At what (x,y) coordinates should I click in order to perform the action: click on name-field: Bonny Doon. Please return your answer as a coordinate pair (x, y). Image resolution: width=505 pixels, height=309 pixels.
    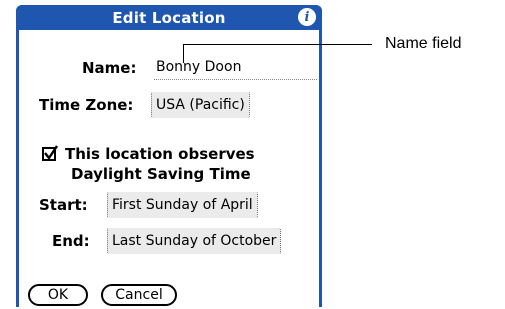
    Looking at the image, I should click on (198, 67).